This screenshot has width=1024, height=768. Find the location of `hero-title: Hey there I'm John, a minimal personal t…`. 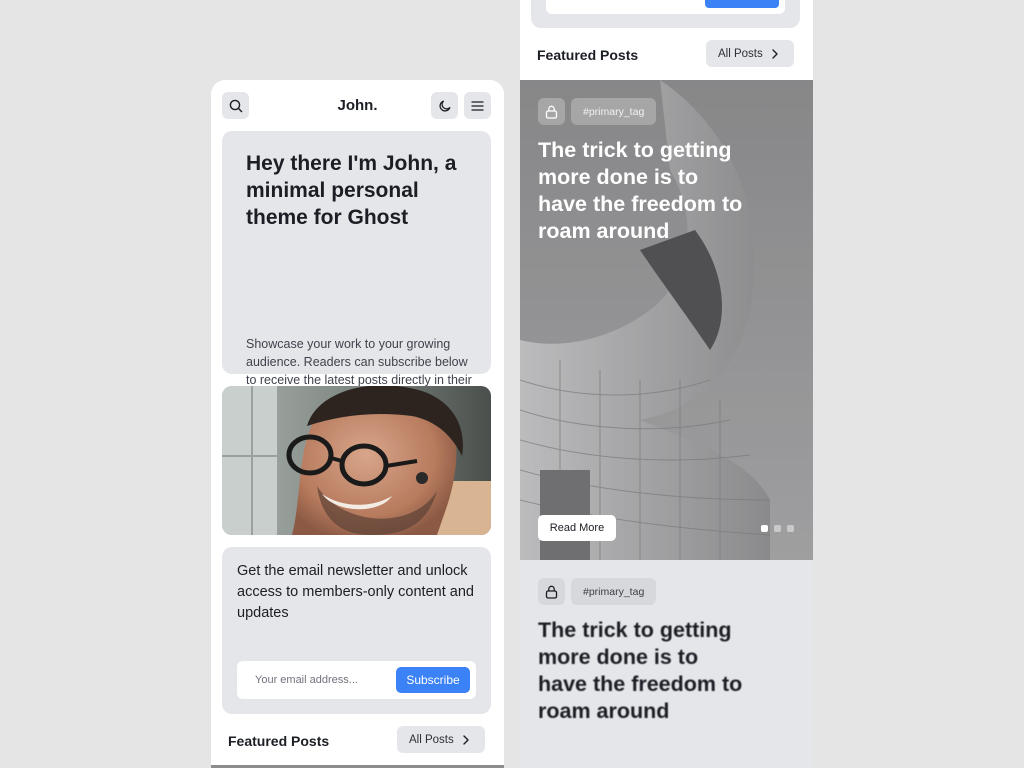

hero-title: Hey there I'm John, a minimal personal t… is located at coordinates (351, 190).